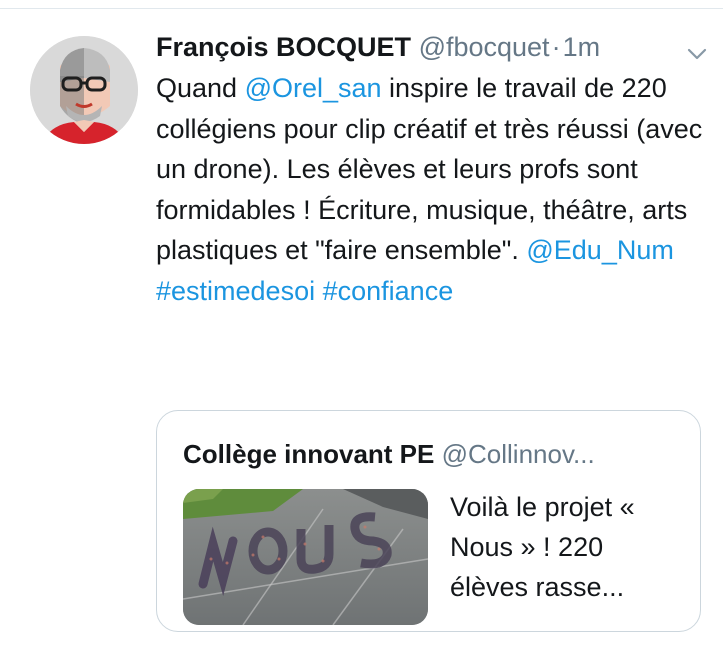  What do you see at coordinates (84, 90) in the screenshot?
I see `avatar` at bounding box center [84, 90].